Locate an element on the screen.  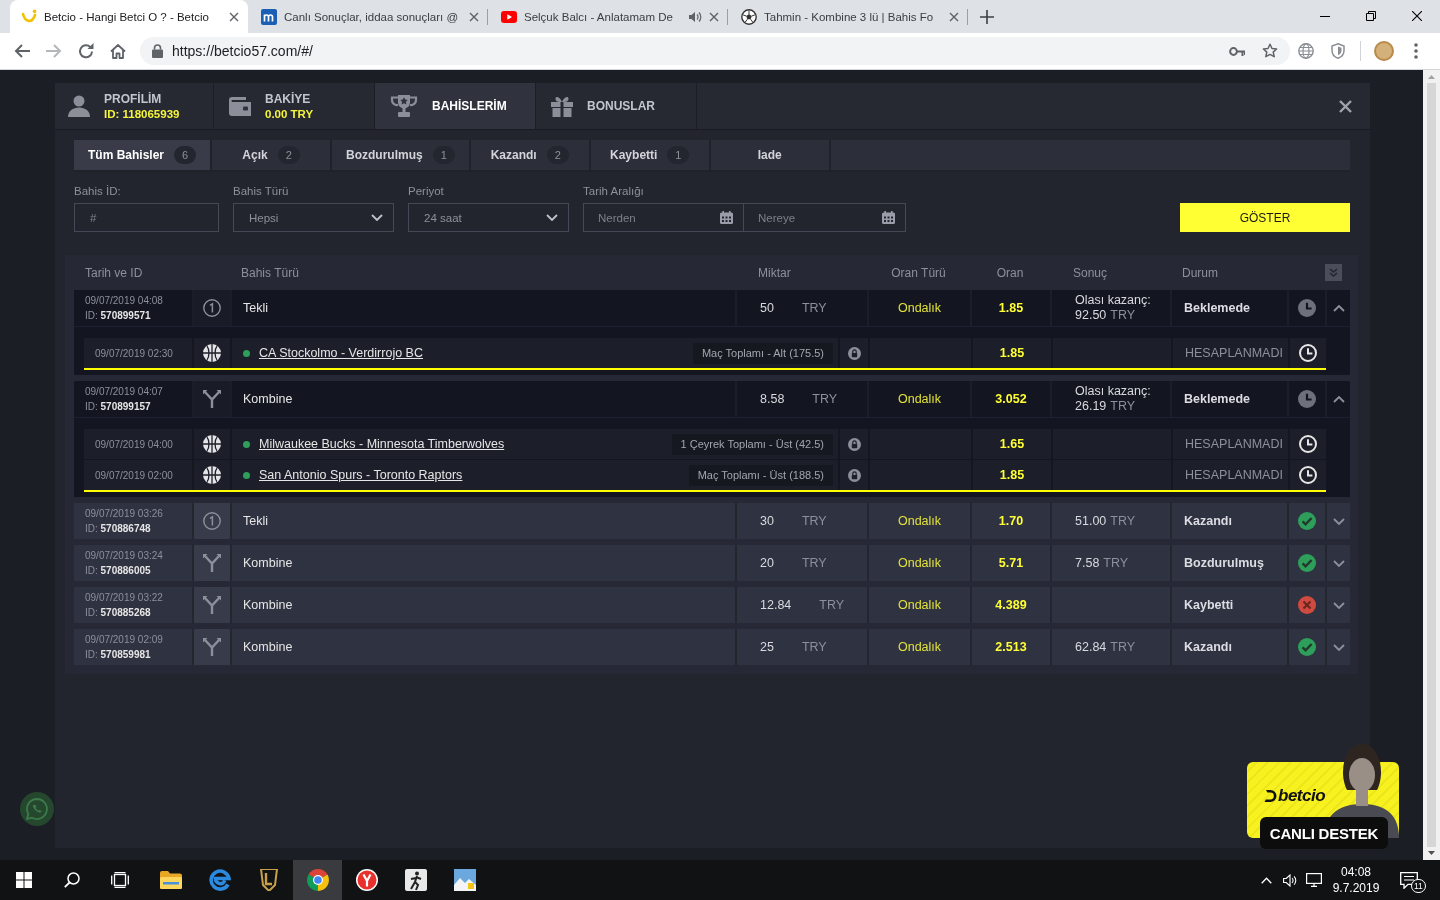
globe-icon is located at coordinates (1306, 51).